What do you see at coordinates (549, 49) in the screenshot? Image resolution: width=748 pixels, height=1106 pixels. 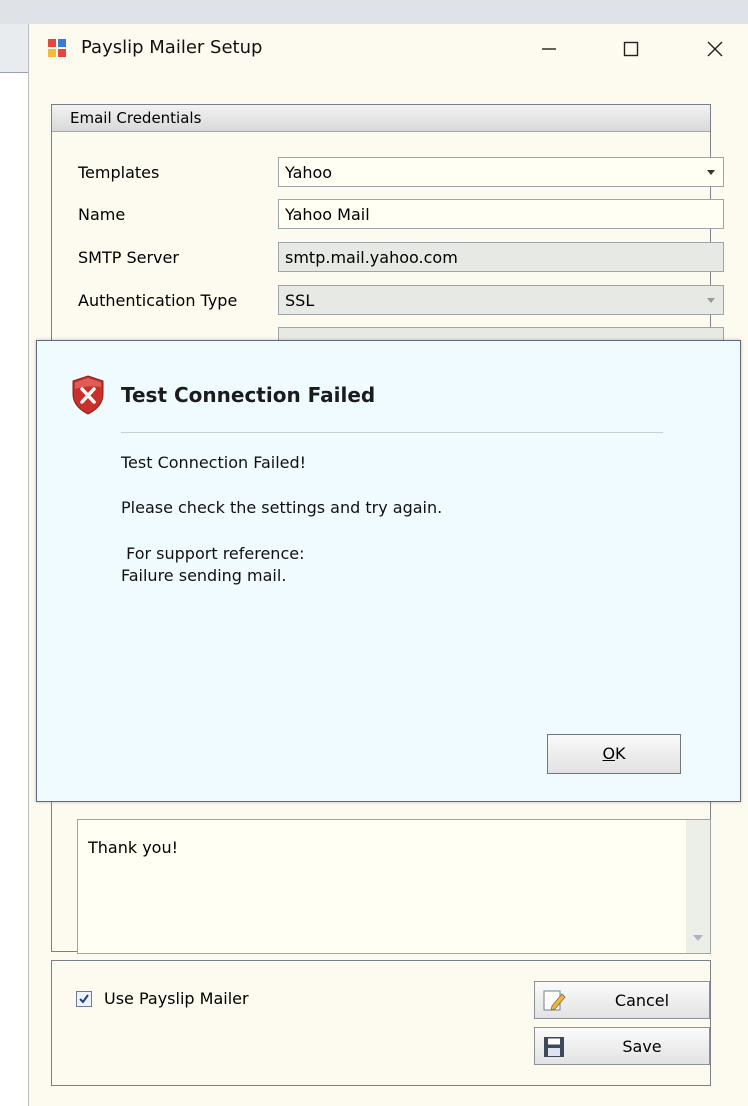 I see `minimize-button` at bounding box center [549, 49].